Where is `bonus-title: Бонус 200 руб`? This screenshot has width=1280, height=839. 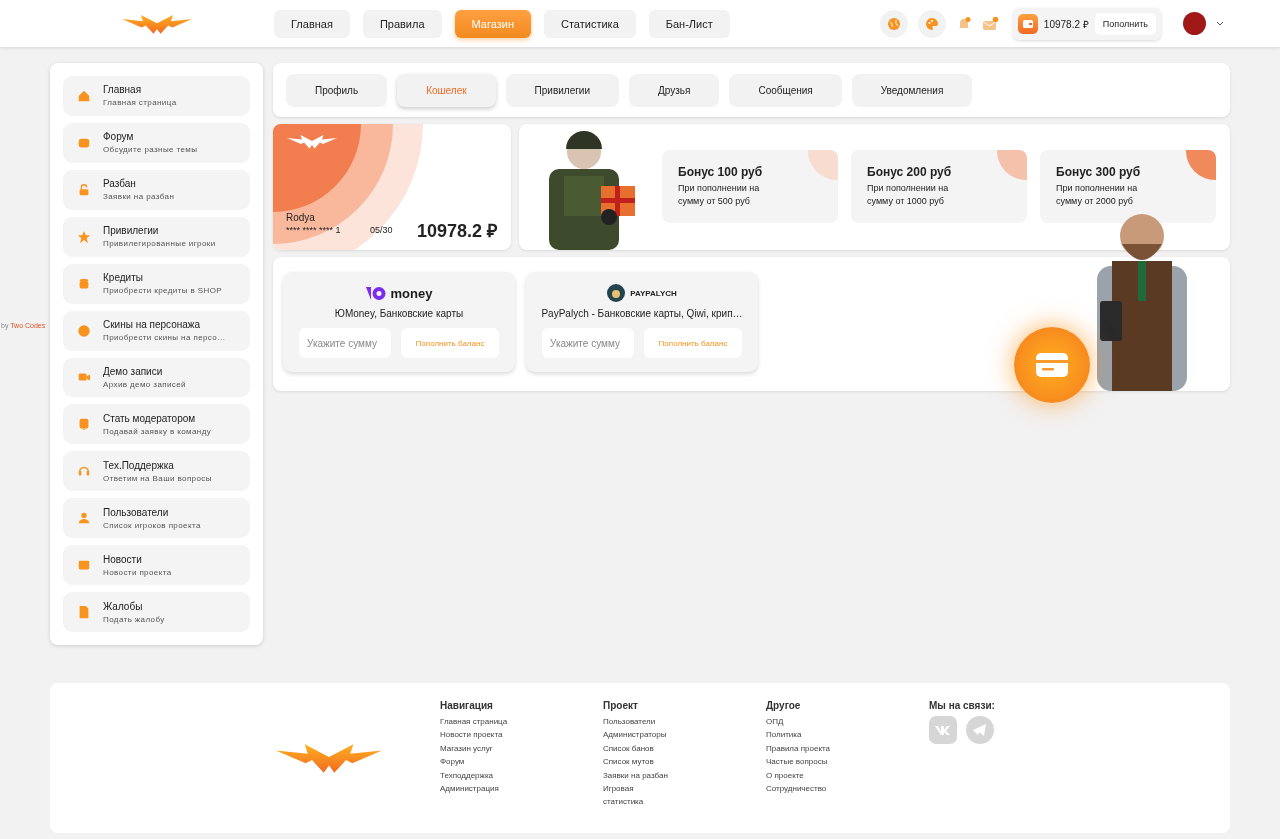
bonus-title: Бонус 200 руб is located at coordinates (910, 171).